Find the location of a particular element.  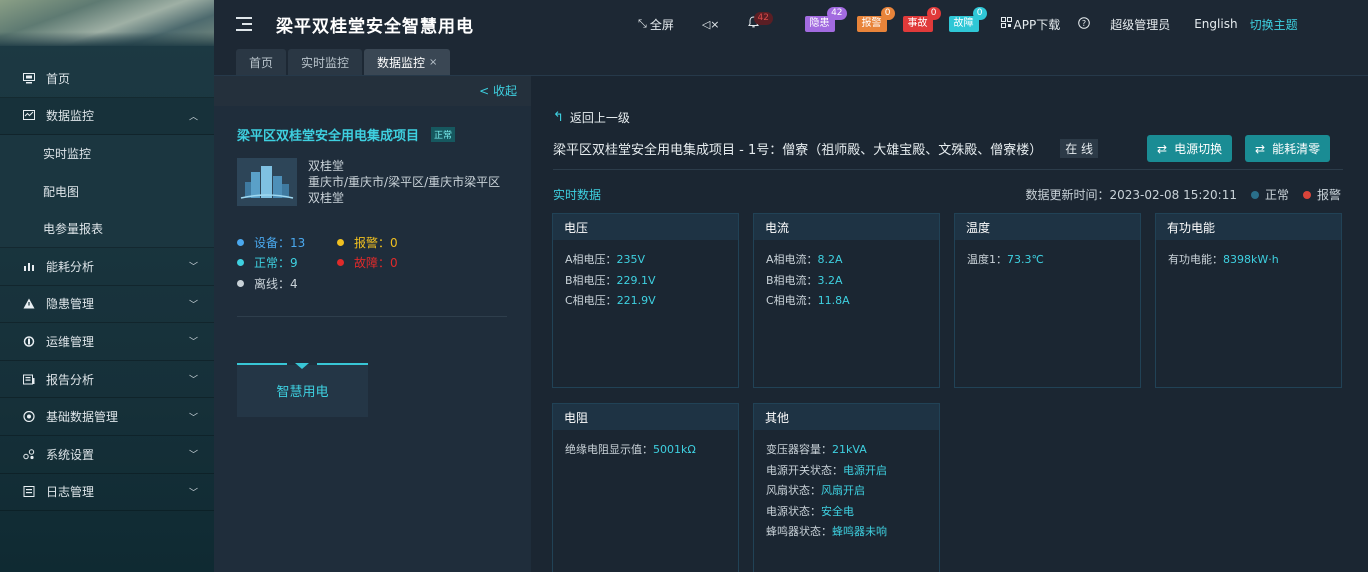

theme-switch: 切换主题 is located at coordinates (1274, 24).